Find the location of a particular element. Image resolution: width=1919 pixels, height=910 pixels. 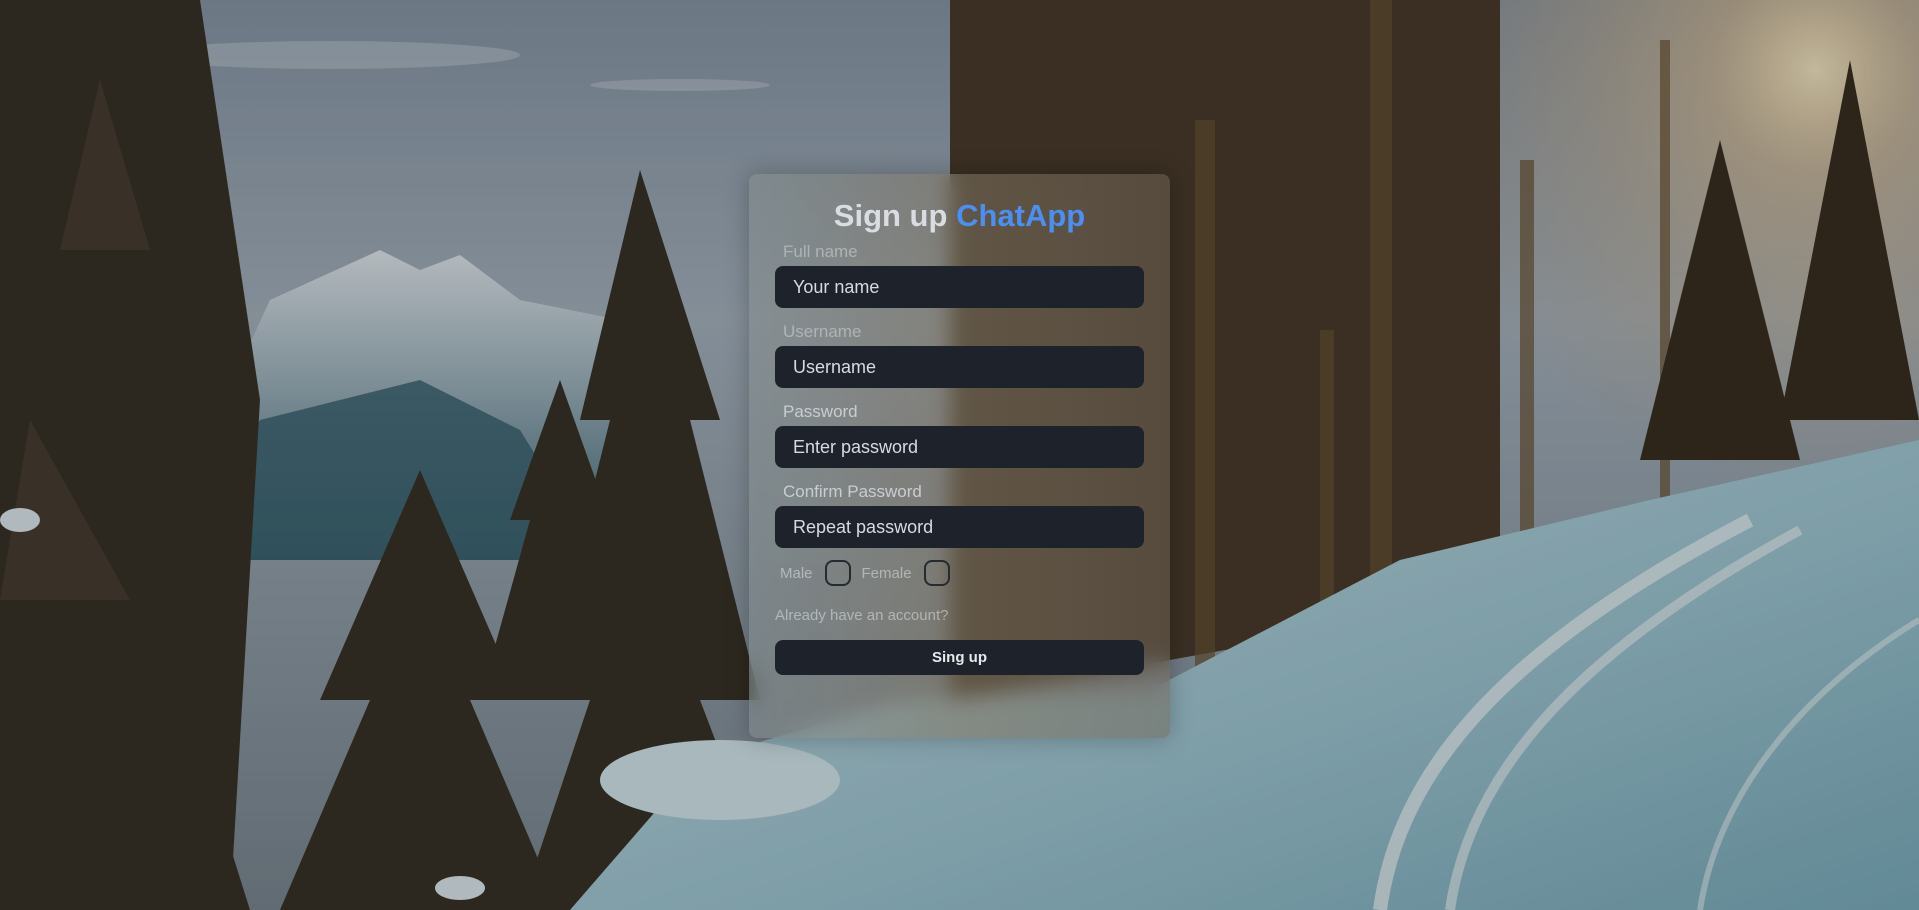

gender-female-label: Female is located at coordinates (886, 573).